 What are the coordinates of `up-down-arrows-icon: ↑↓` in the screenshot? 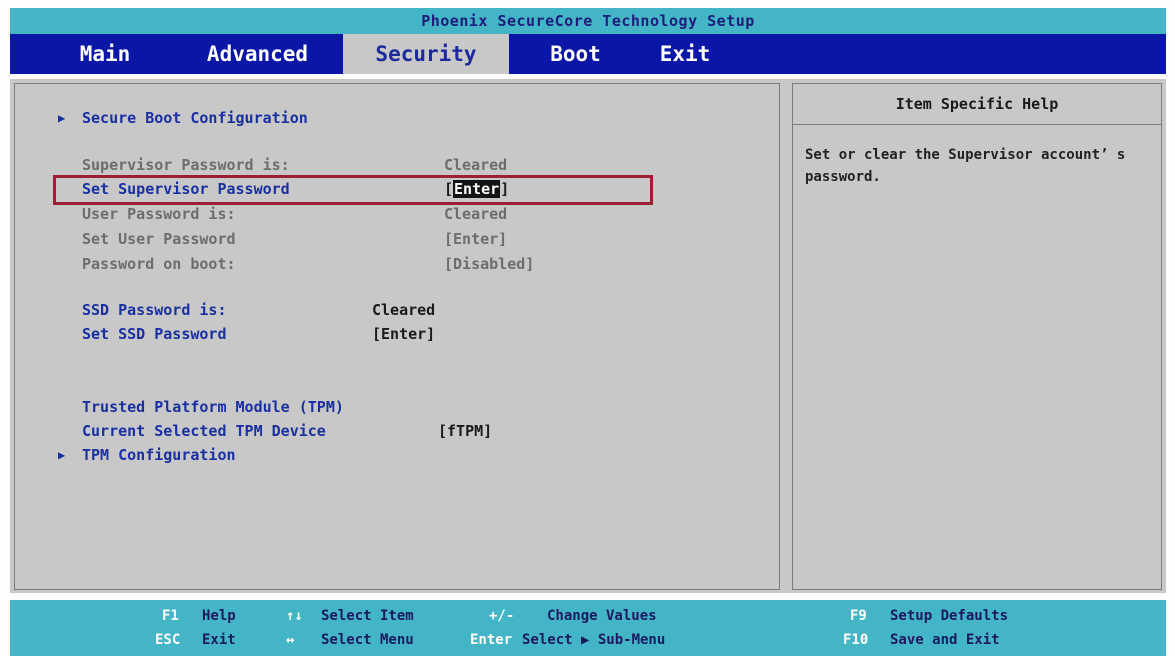 It's located at (294, 616).